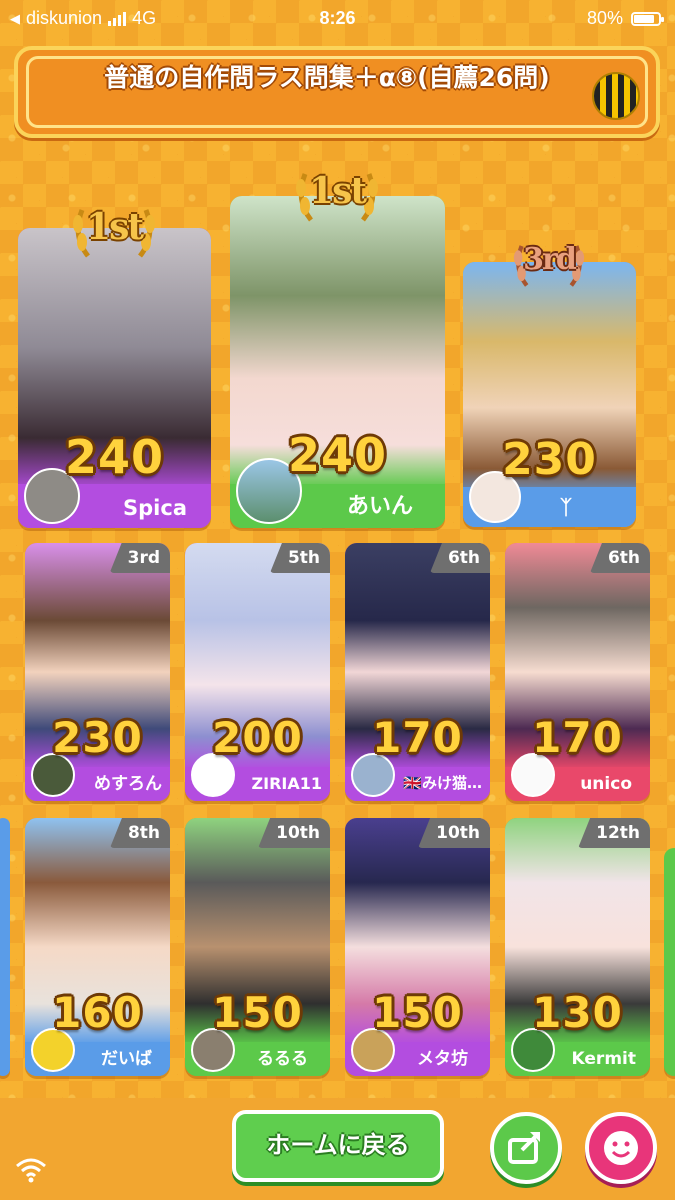 This screenshot has height=1200, width=675. I want to click on player-card-ziria11: 5th ZIRIA11 200, so click(257, 672).